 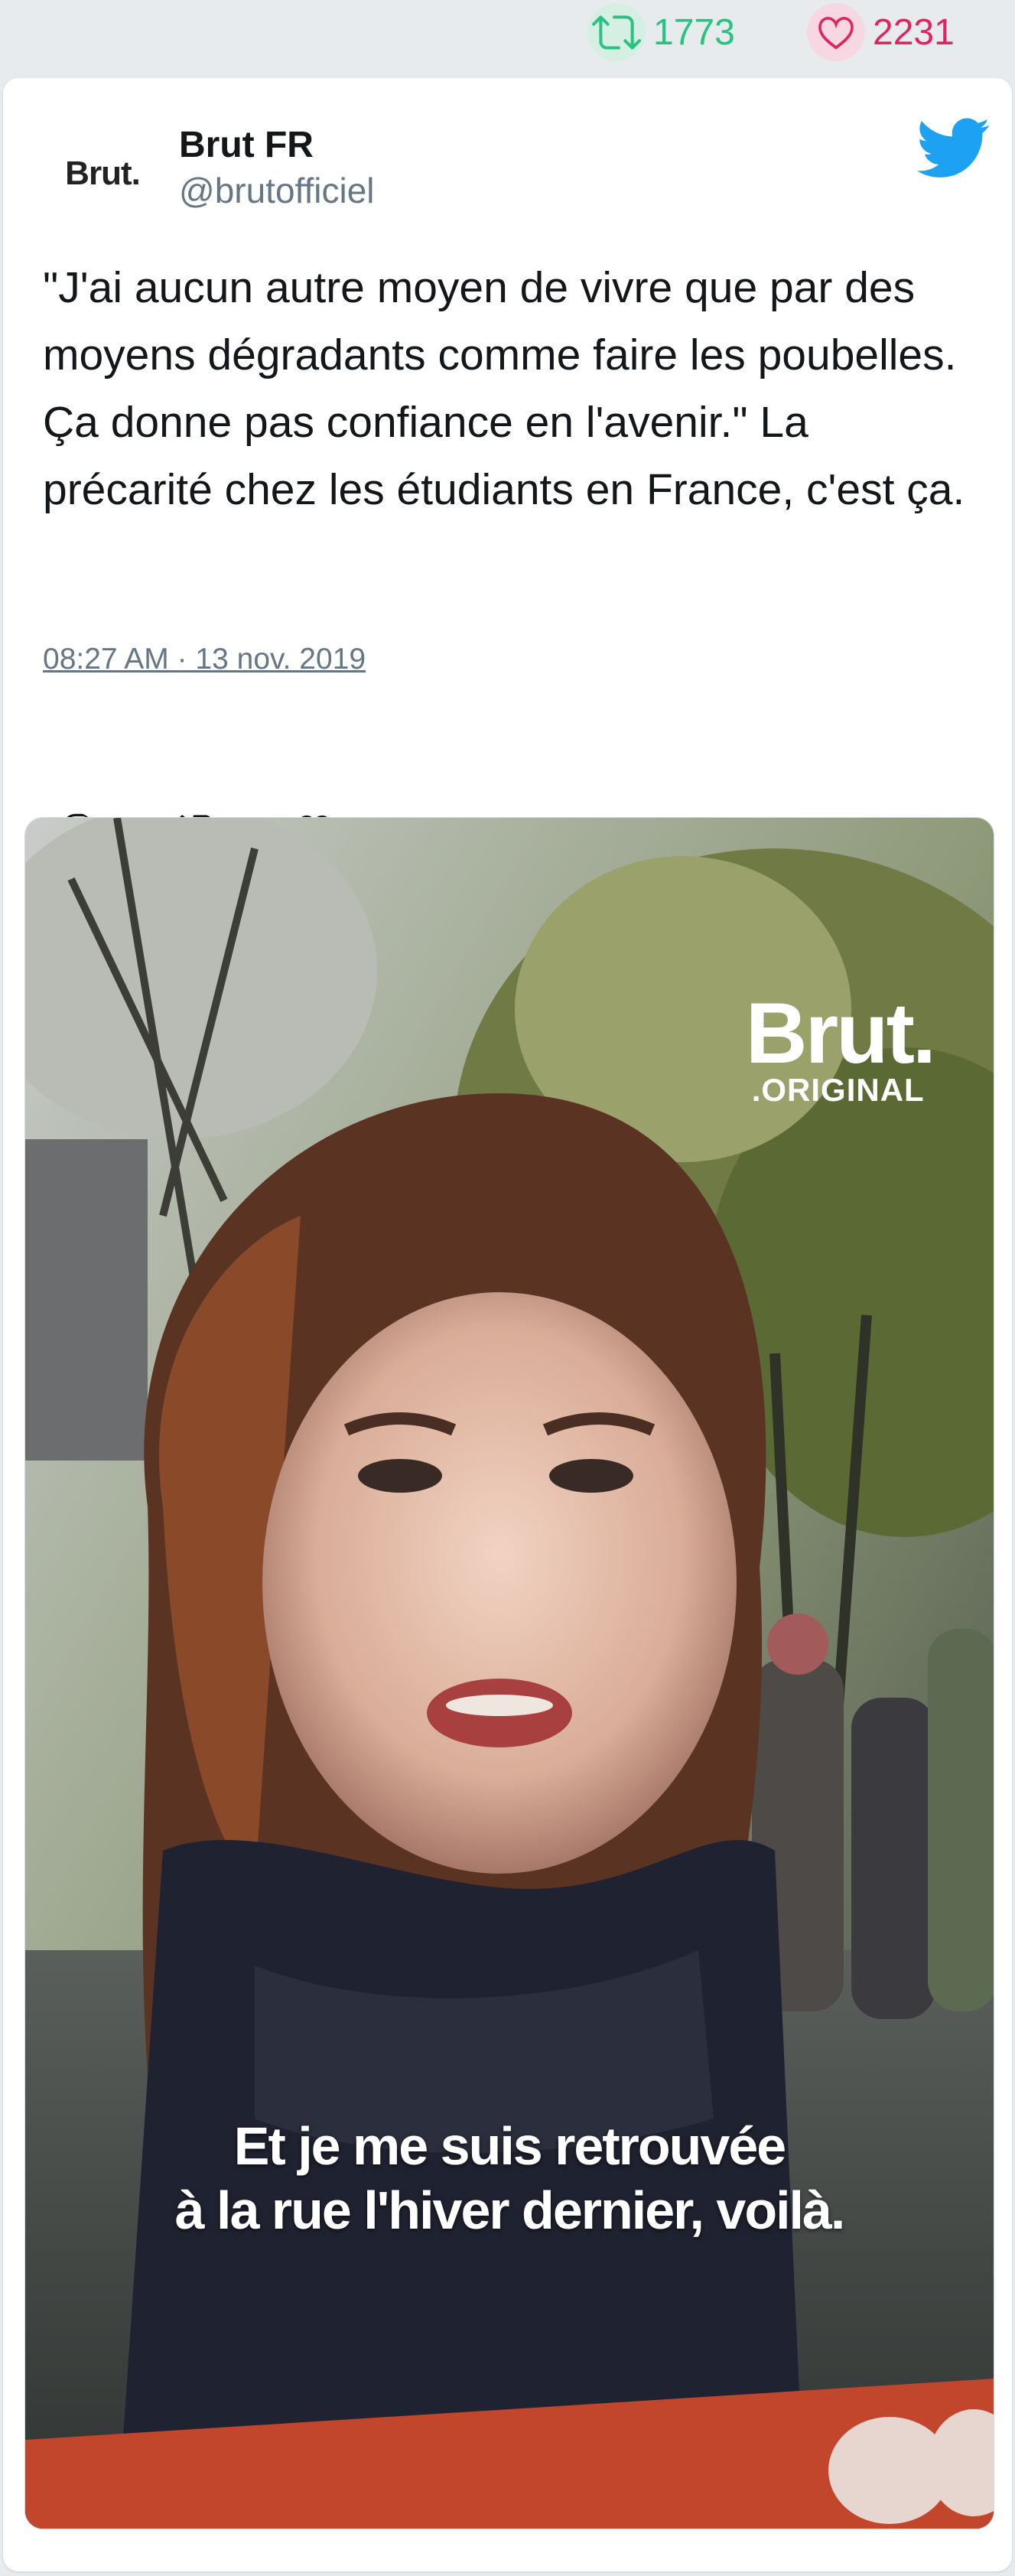 What do you see at coordinates (954, 147) in the screenshot?
I see `twitter-bird-icon` at bounding box center [954, 147].